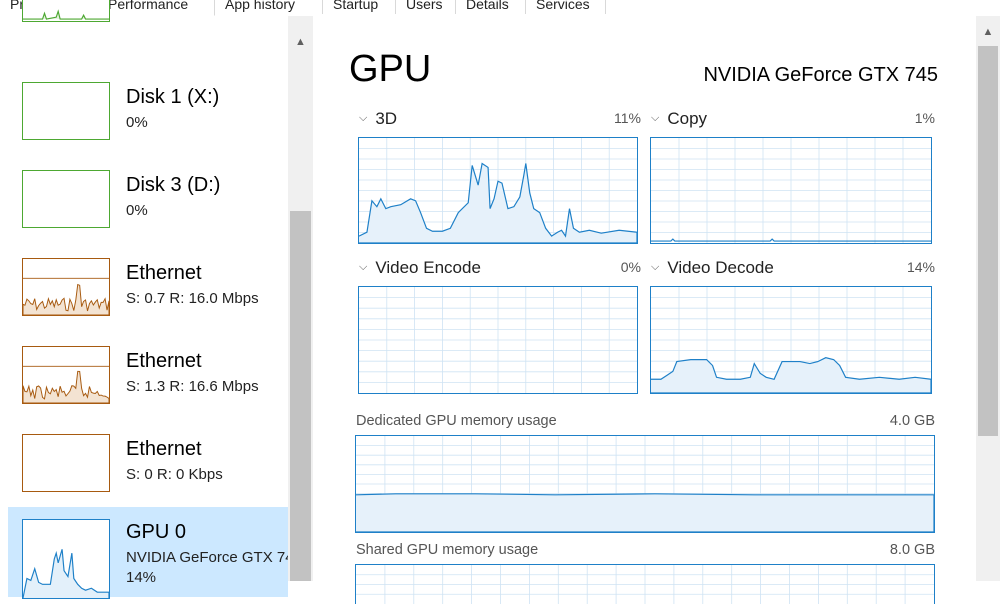  Describe the element at coordinates (359, 7) in the screenshot. I see `tab-startup: Startup` at that location.